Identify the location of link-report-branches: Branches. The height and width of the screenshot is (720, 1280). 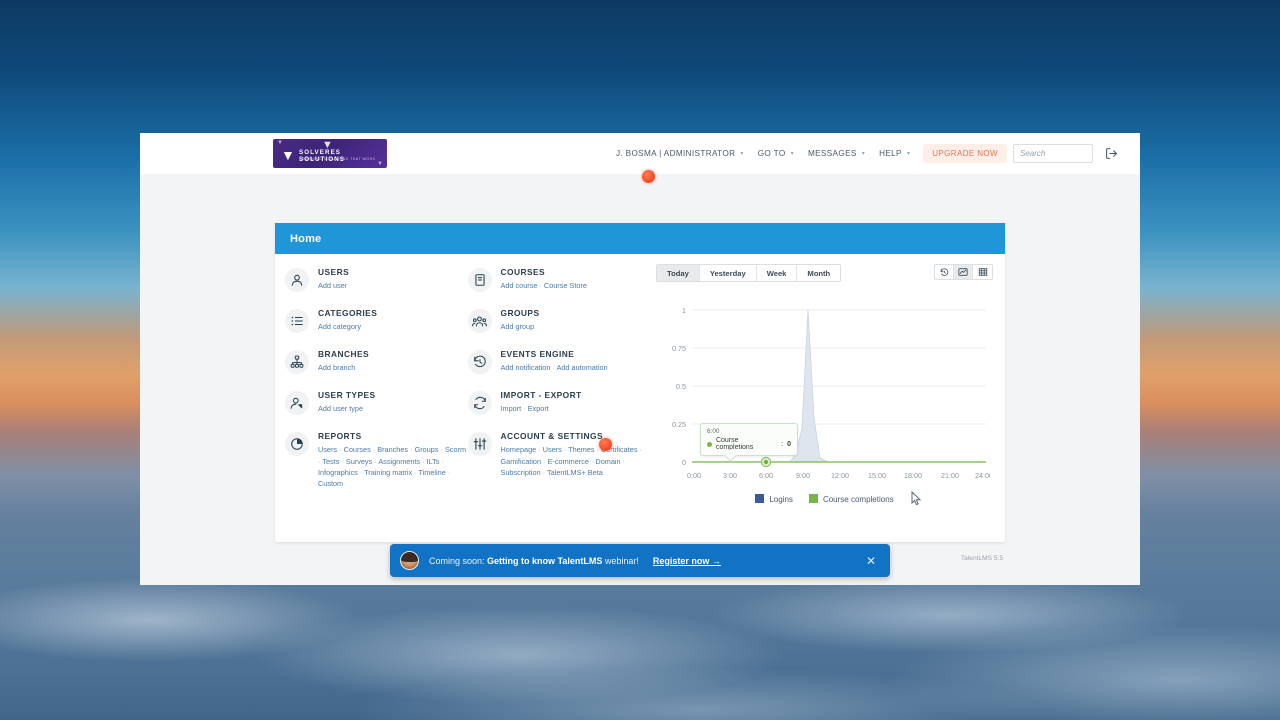
(392, 449).